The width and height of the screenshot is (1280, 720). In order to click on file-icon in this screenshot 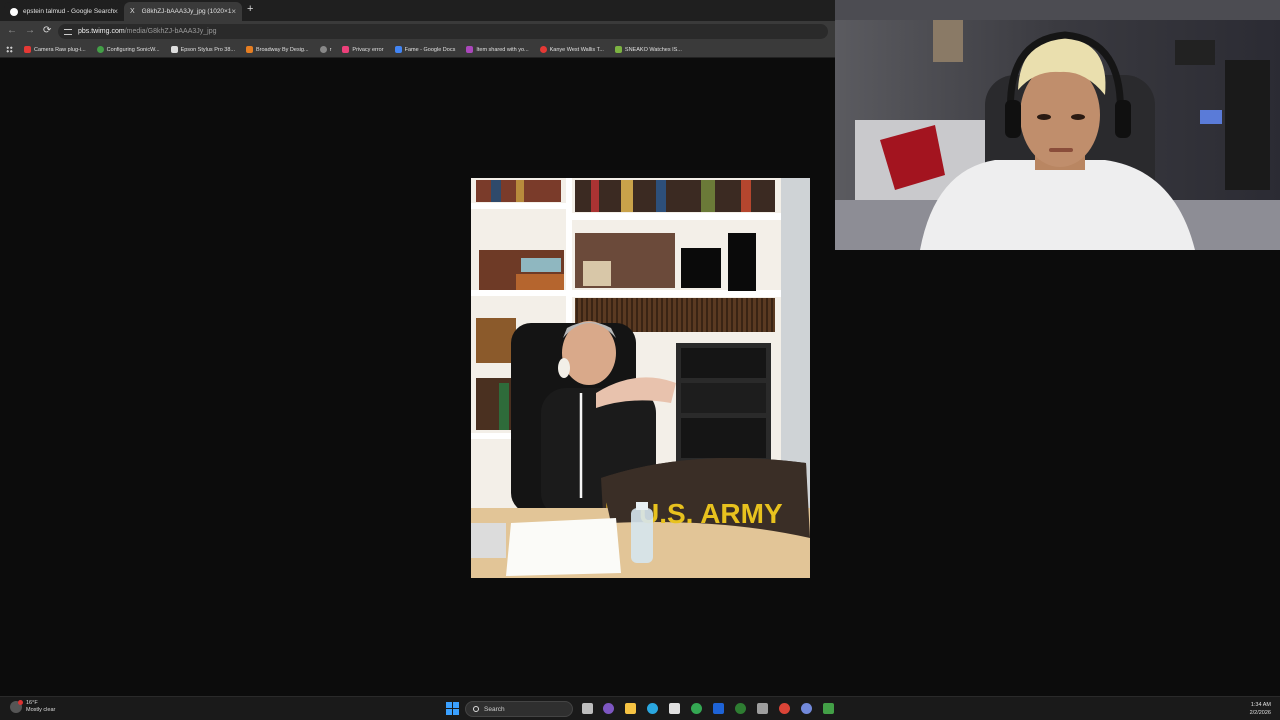, I will do `click(587, 708)`.